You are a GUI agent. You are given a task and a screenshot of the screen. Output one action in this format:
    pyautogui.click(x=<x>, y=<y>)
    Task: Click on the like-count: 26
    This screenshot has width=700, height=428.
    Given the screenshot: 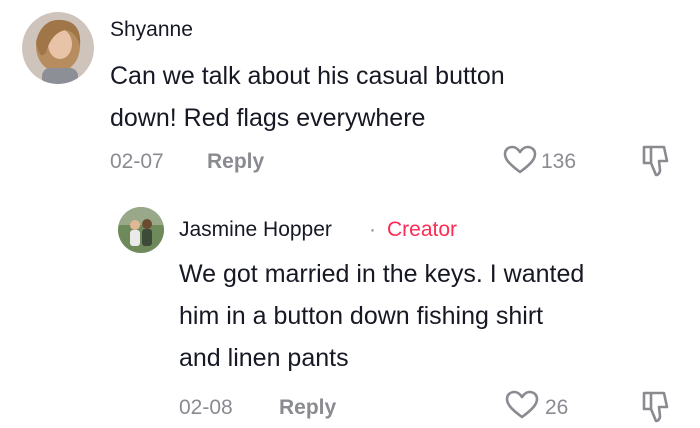 What is the action you would take?
    pyautogui.click(x=557, y=407)
    